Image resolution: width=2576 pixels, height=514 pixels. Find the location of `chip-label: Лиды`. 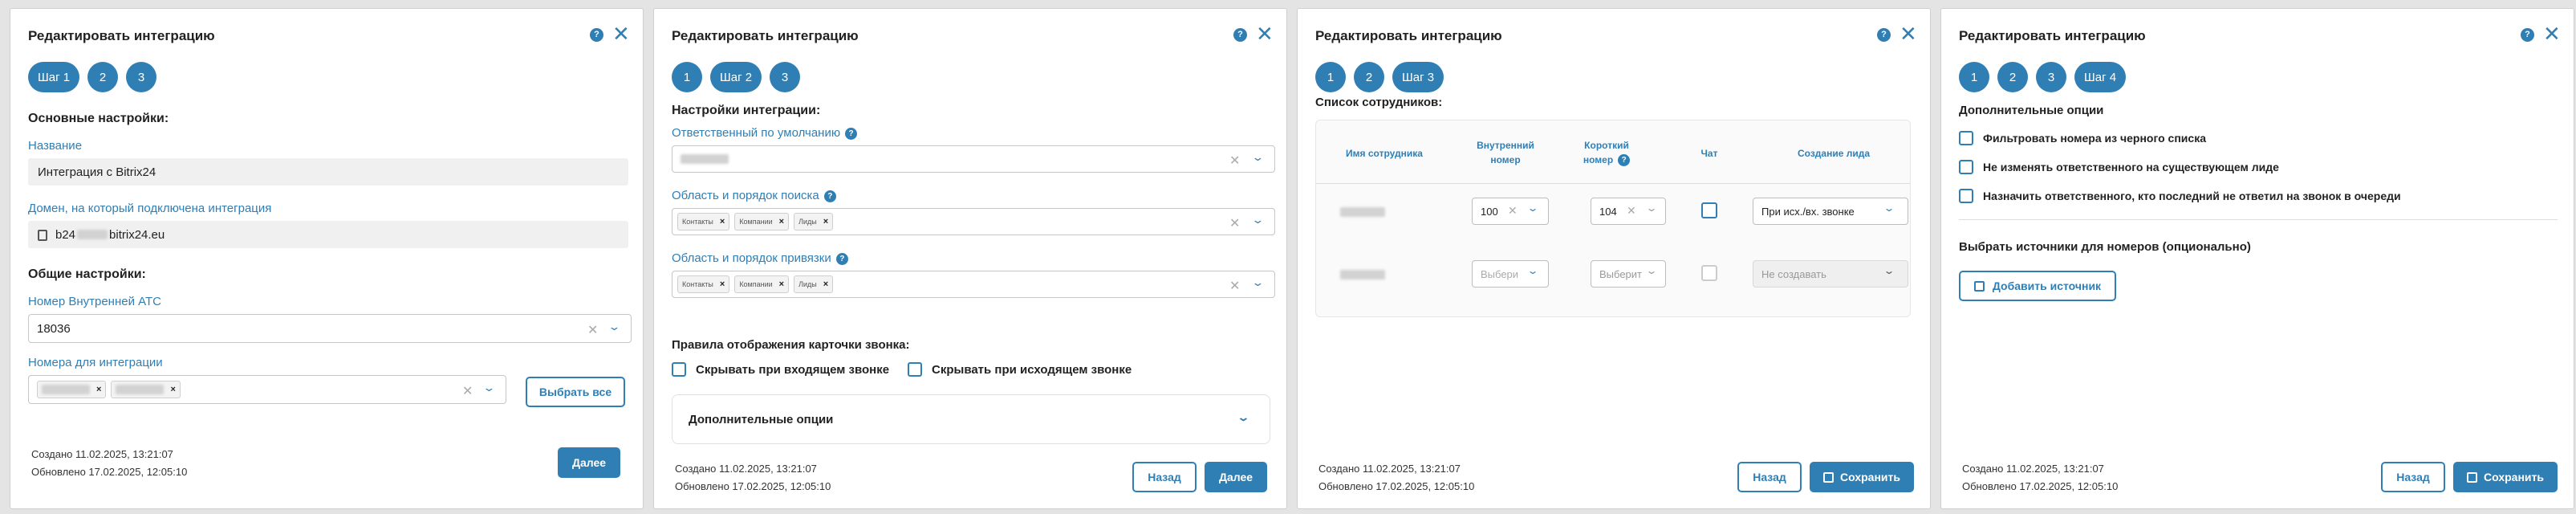

chip-label: Лиды is located at coordinates (808, 222).